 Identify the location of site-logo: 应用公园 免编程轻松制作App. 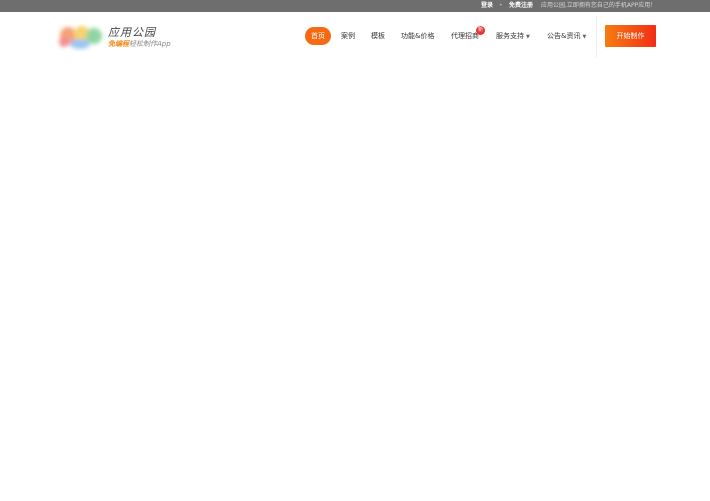
(121, 38).